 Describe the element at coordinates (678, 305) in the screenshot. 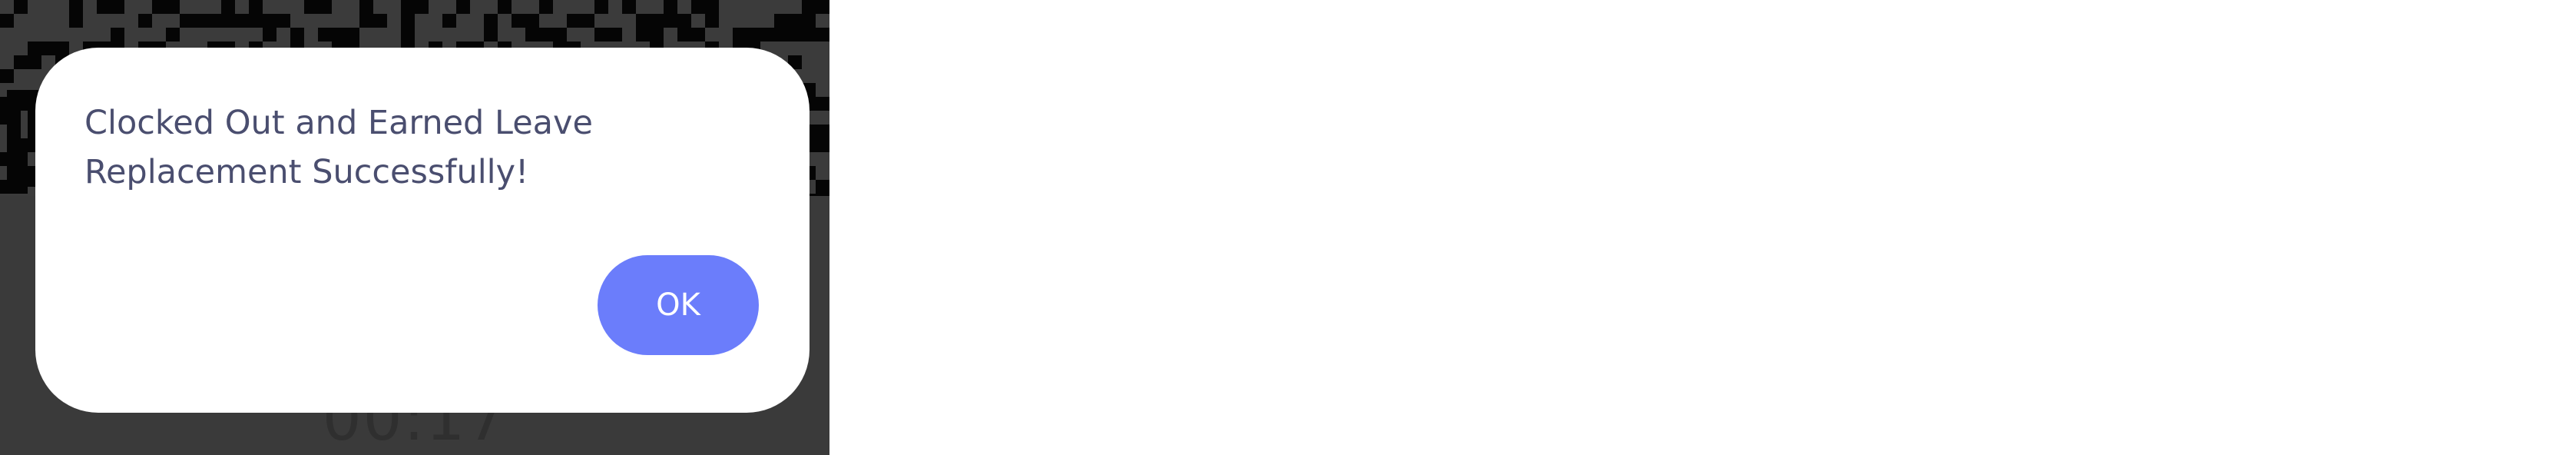

I see `ok-button: OK` at that location.